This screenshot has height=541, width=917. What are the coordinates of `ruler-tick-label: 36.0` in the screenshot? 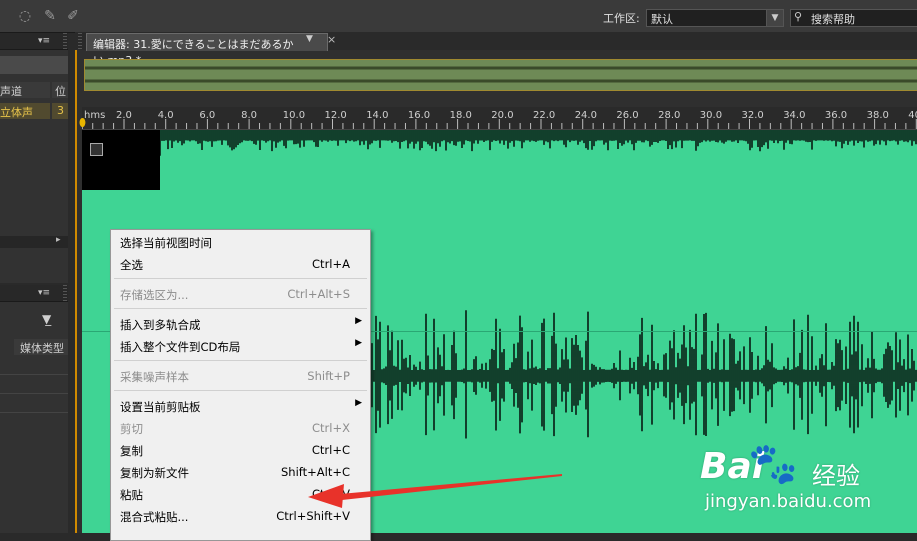 It's located at (836, 115).